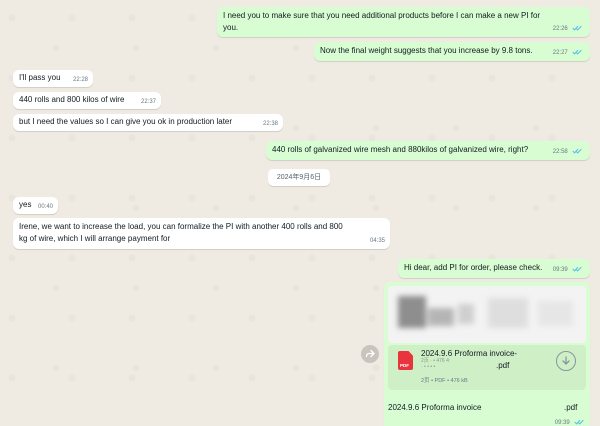  I want to click on message-time: 22:37, so click(148, 102).